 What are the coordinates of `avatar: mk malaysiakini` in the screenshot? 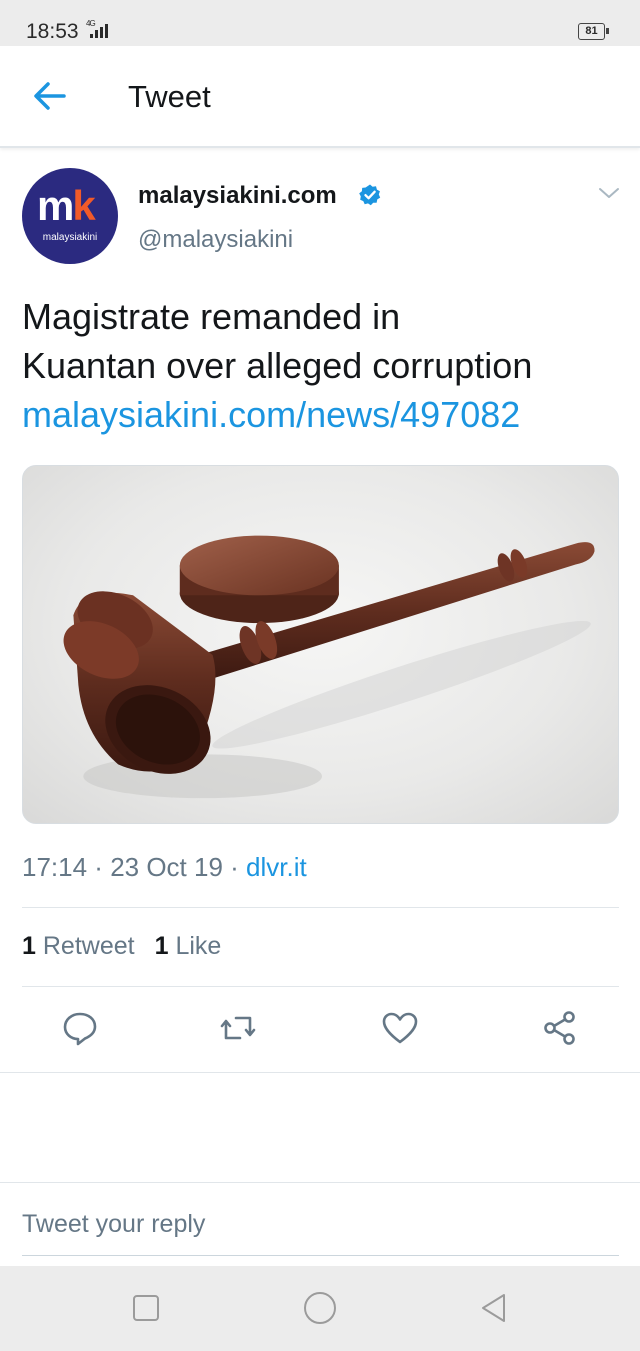 It's located at (70, 216).